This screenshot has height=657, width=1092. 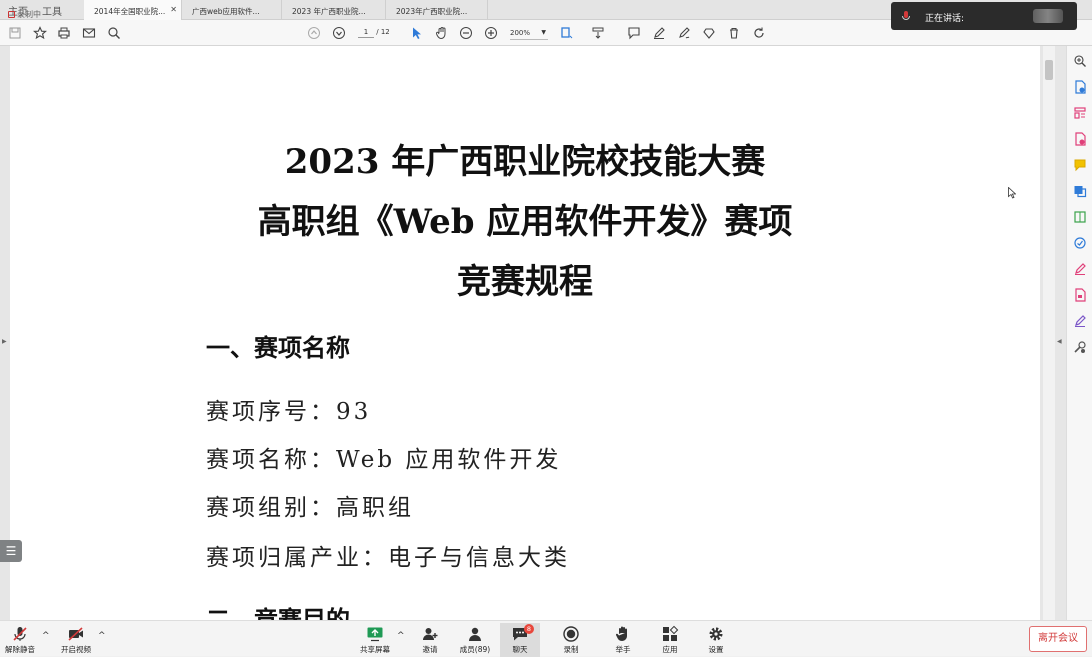 What do you see at coordinates (623, 649) in the screenshot?
I see `raise-hand-label: 举手` at bounding box center [623, 649].